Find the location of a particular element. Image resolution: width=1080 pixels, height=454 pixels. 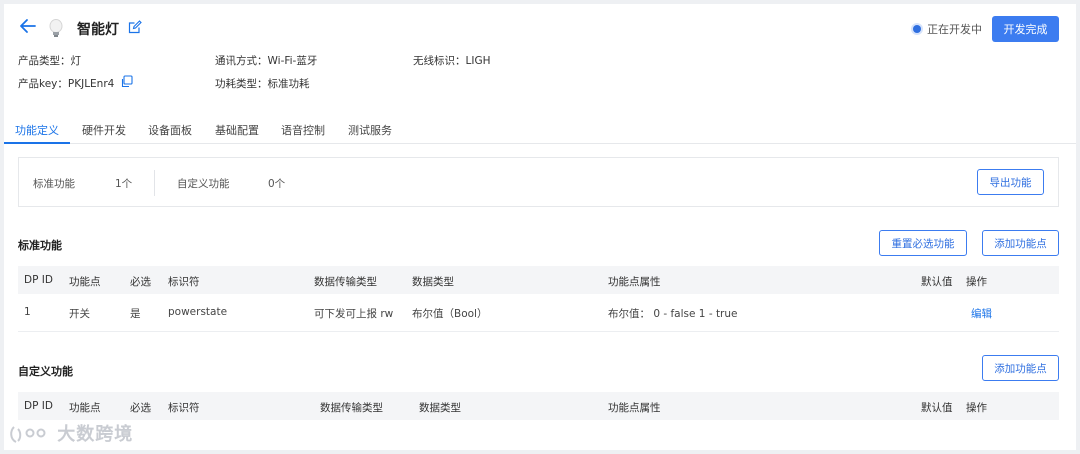

reset-required-button: 重置必选功能 is located at coordinates (923, 243).